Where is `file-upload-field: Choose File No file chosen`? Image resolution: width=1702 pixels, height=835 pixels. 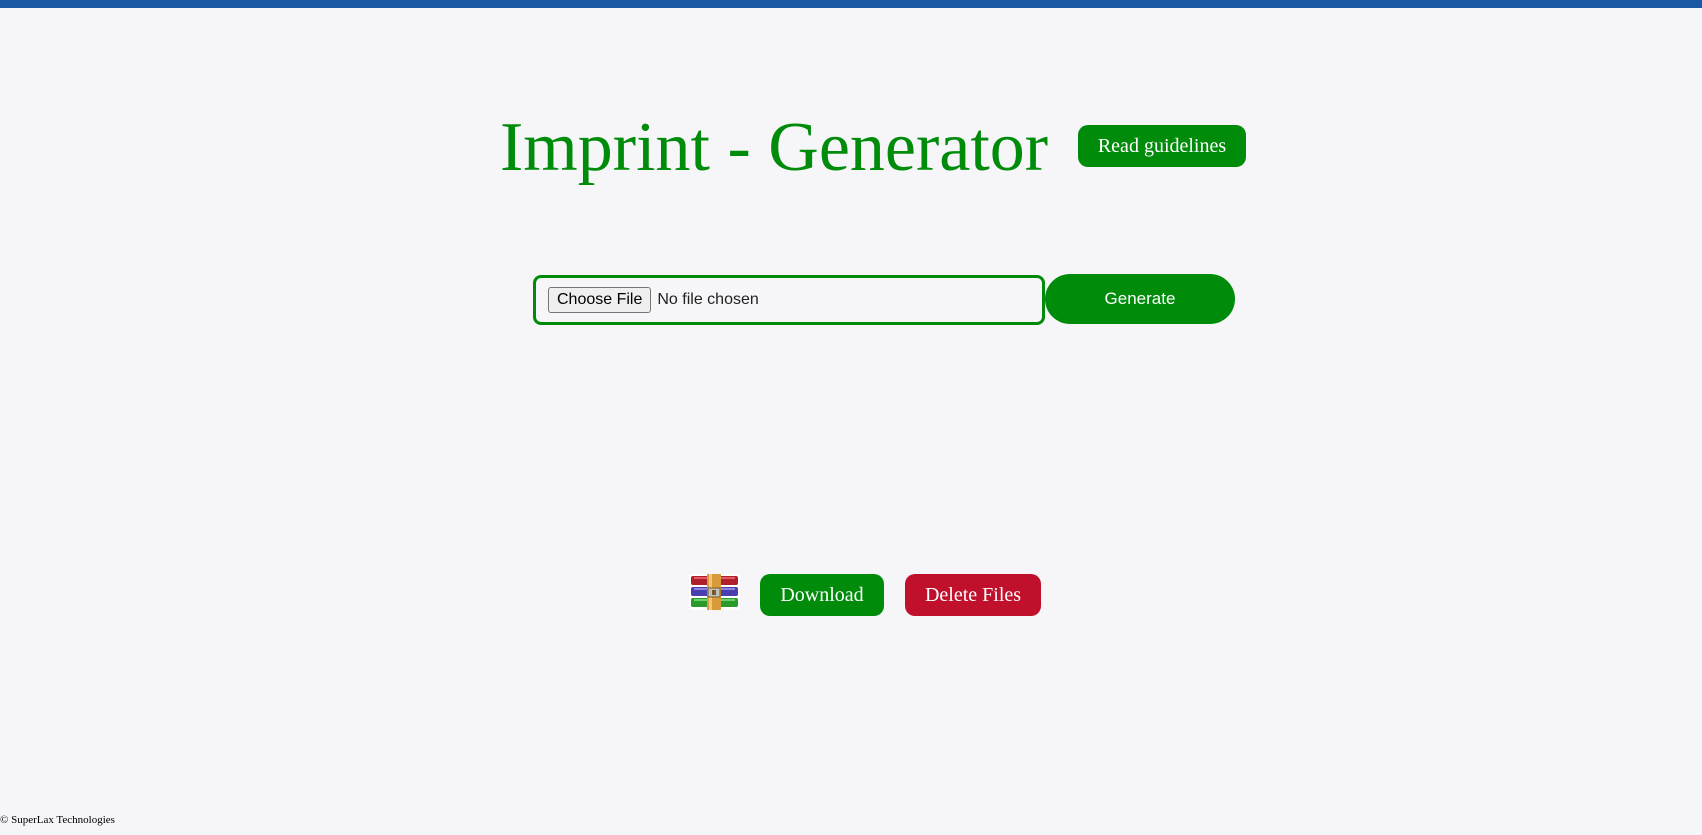
file-upload-field: Choose File No file chosen is located at coordinates (789, 300).